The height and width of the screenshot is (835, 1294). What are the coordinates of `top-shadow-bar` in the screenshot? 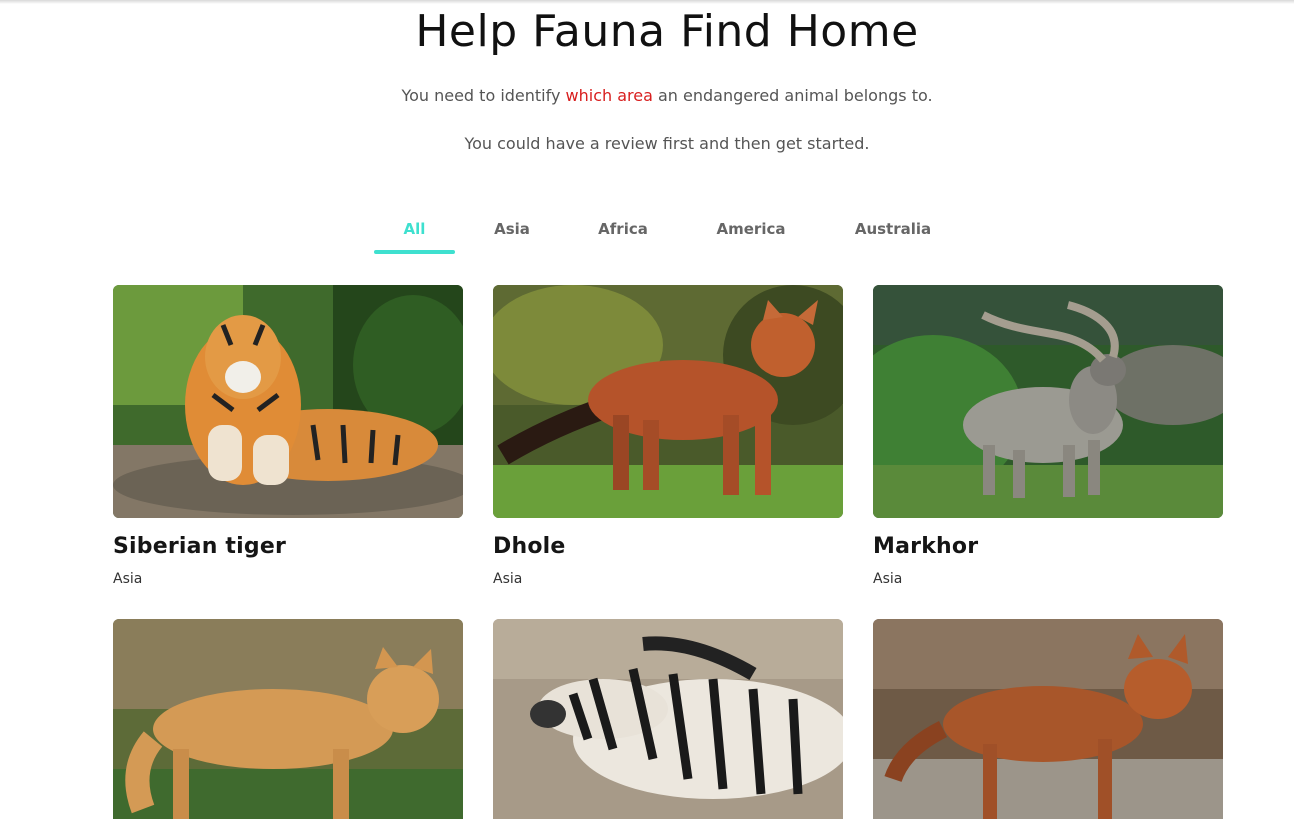 It's located at (647, 2).